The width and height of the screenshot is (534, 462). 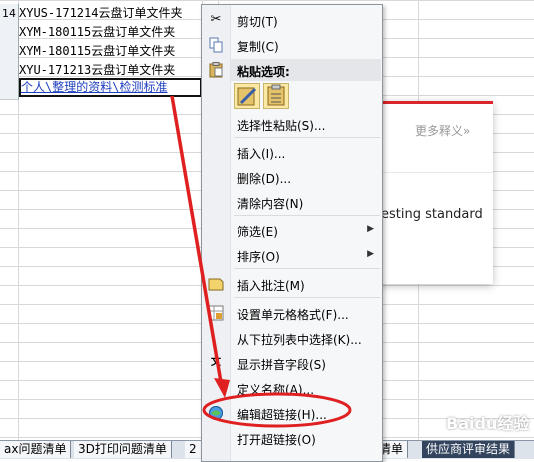 What do you see at coordinates (123, 449) in the screenshot?
I see `sheet-tab: 3D打印问题清单` at bounding box center [123, 449].